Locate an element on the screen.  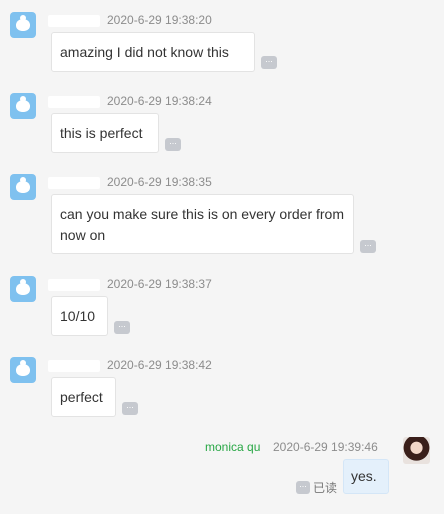
self-message-text: yes. is located at coordinates (364, 476).